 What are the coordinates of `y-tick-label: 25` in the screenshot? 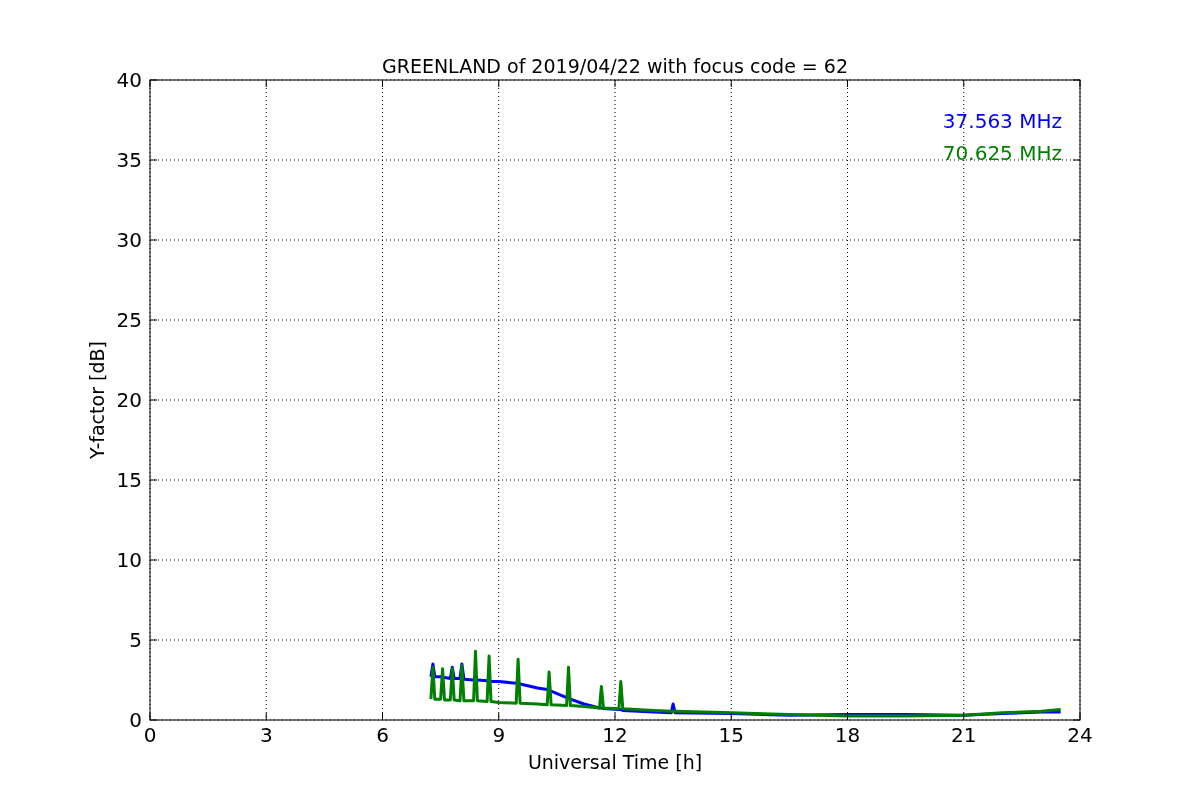 It's located at (129, 320).